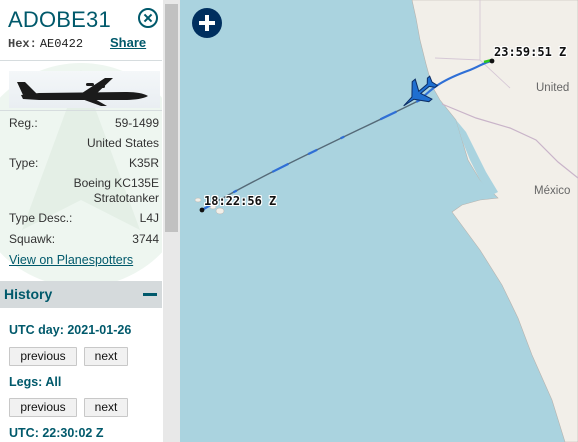 The image size is (578, 442). Describe the element at coordinates (71, 260) in the screenshot. I see `planespotters-link: View on Planespotters` at that location.